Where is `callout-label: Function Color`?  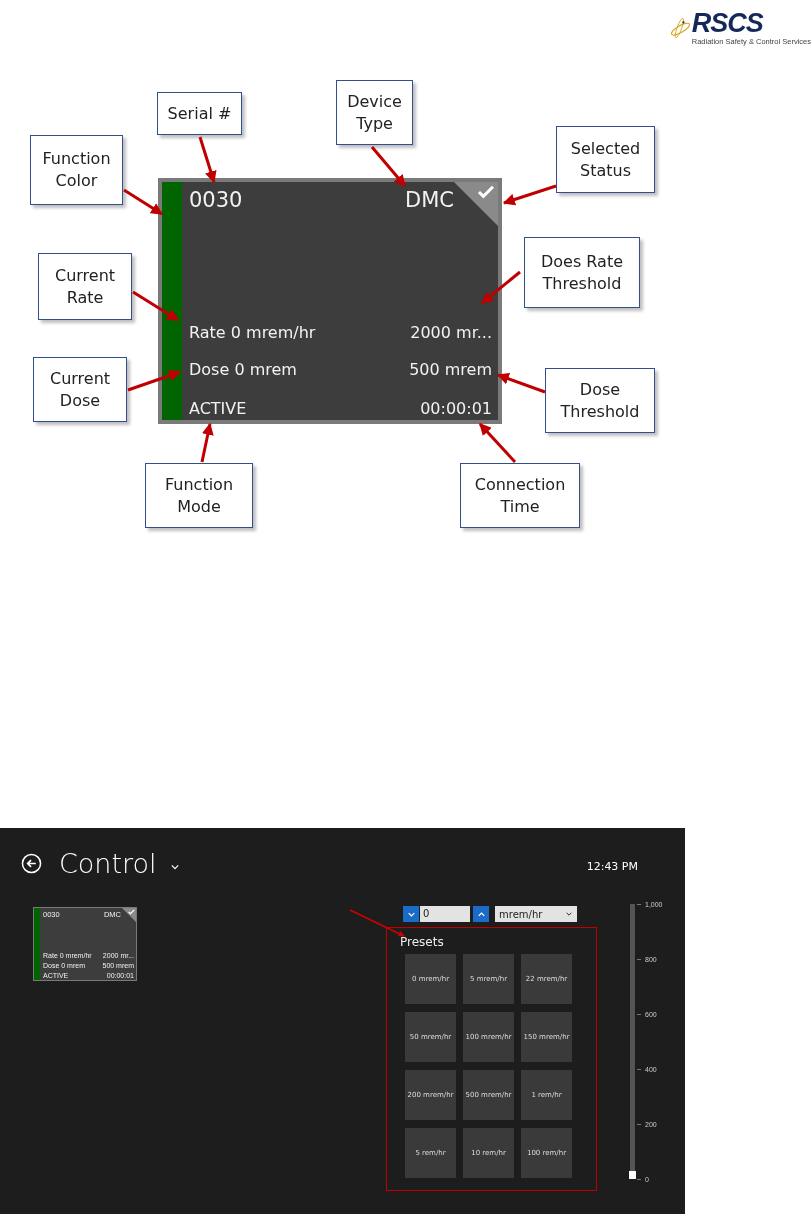
callout-label: Function Color is located at coordinates (76, 170).